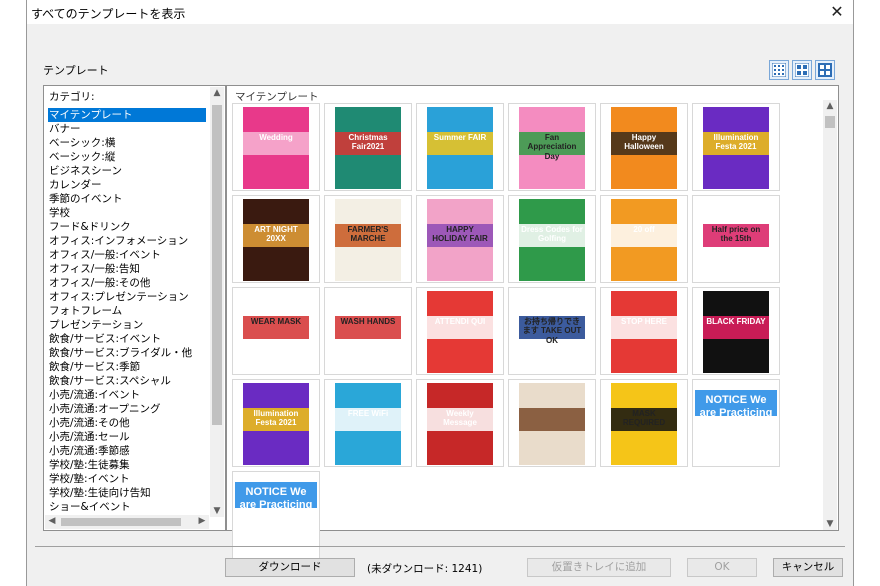 Image resolution: width=880 pixels, height=586 pixels. Describe the element at coordinates (65, 129) in the screenshot. I see `category-item: バナー` at that location.